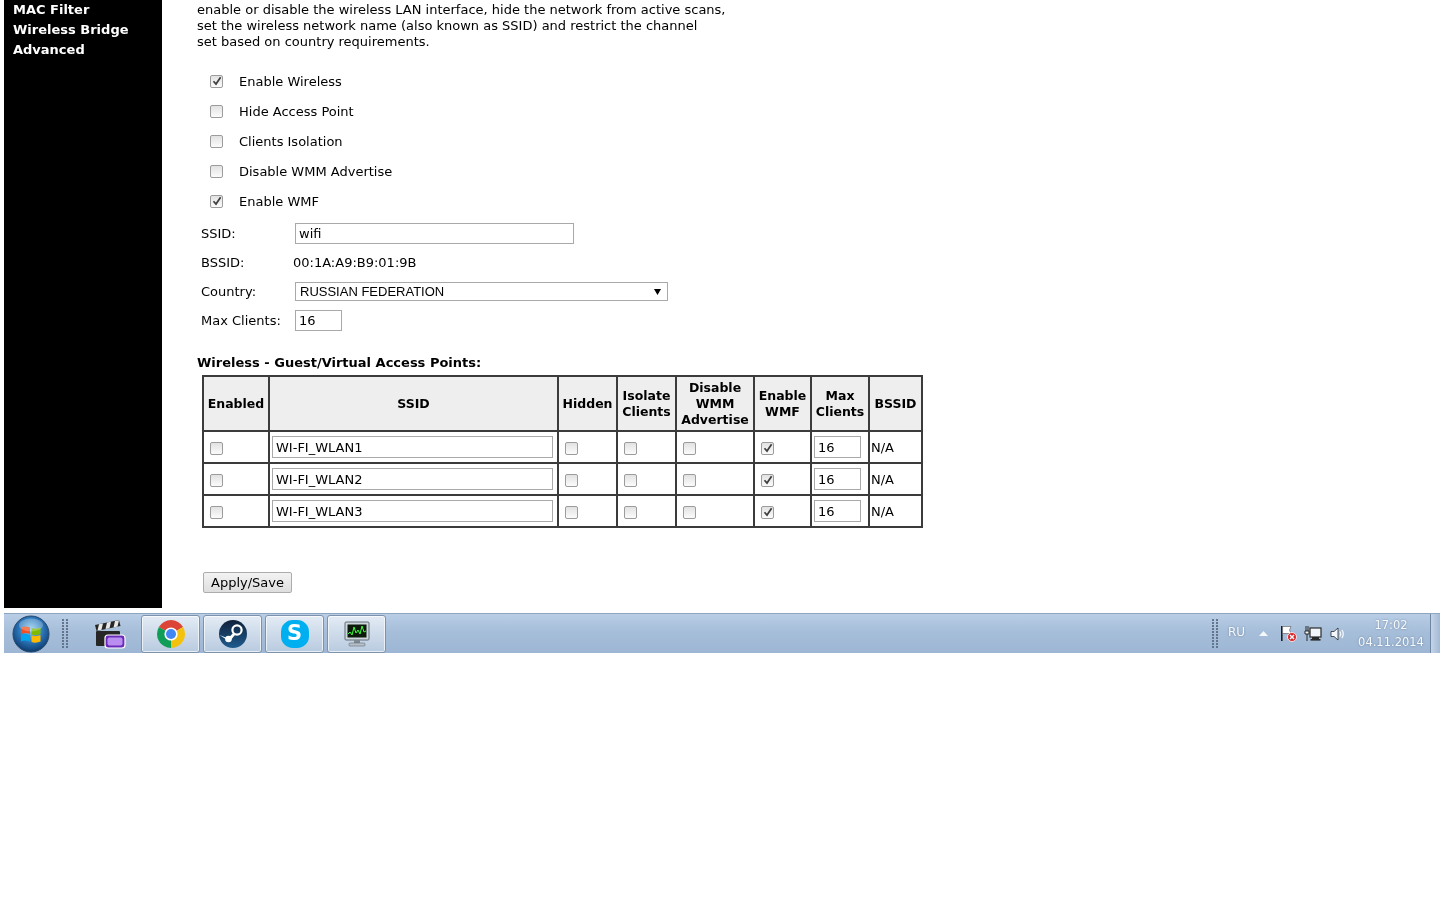 This screenshot has width=1440, height=900. What do you see at coordinates (1288, 633) in the screenshot?
I see `flag-icon` at bounding box center [1288, 633].